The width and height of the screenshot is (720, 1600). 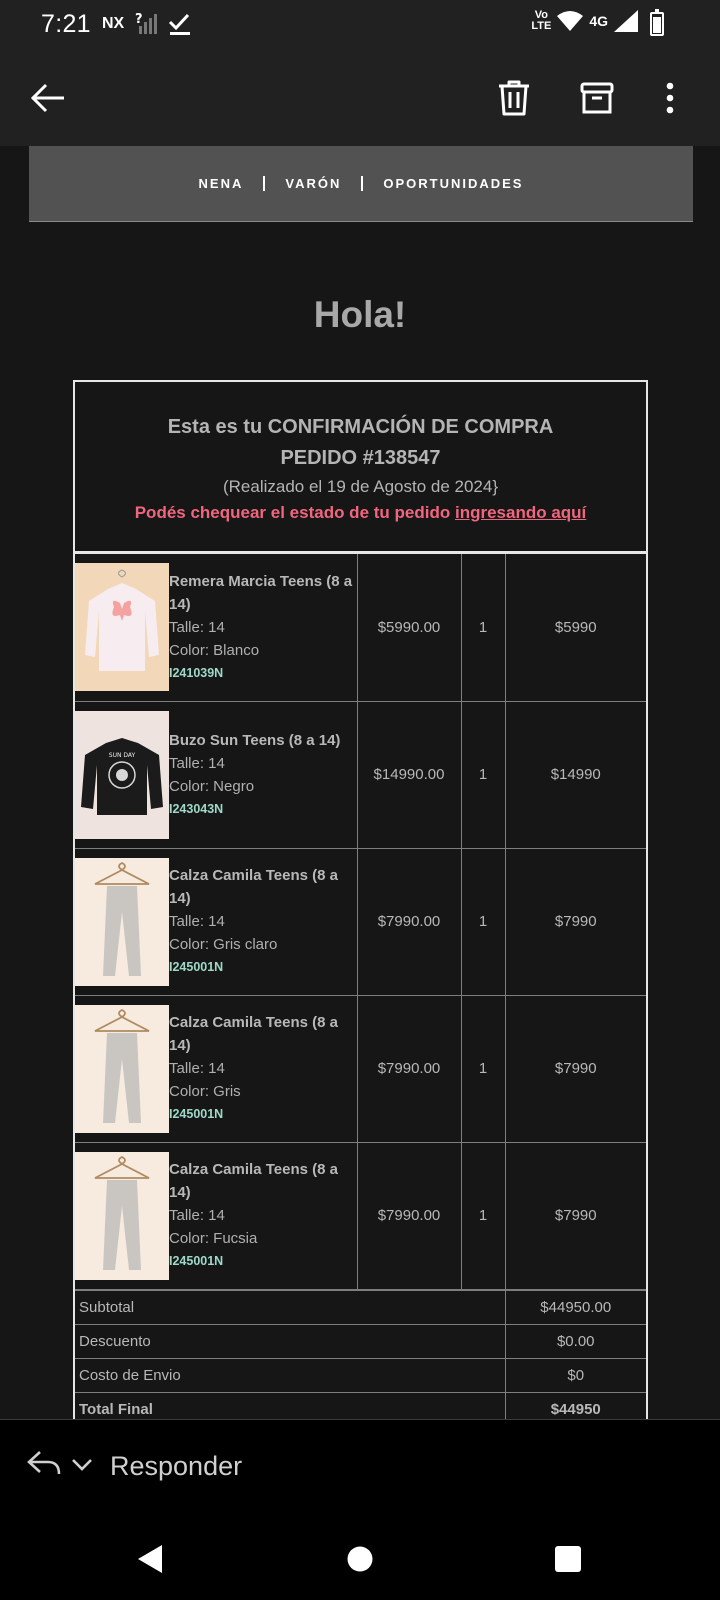 I want to click on order-status-link: ingresando aquí, so click(x=520, y=512).